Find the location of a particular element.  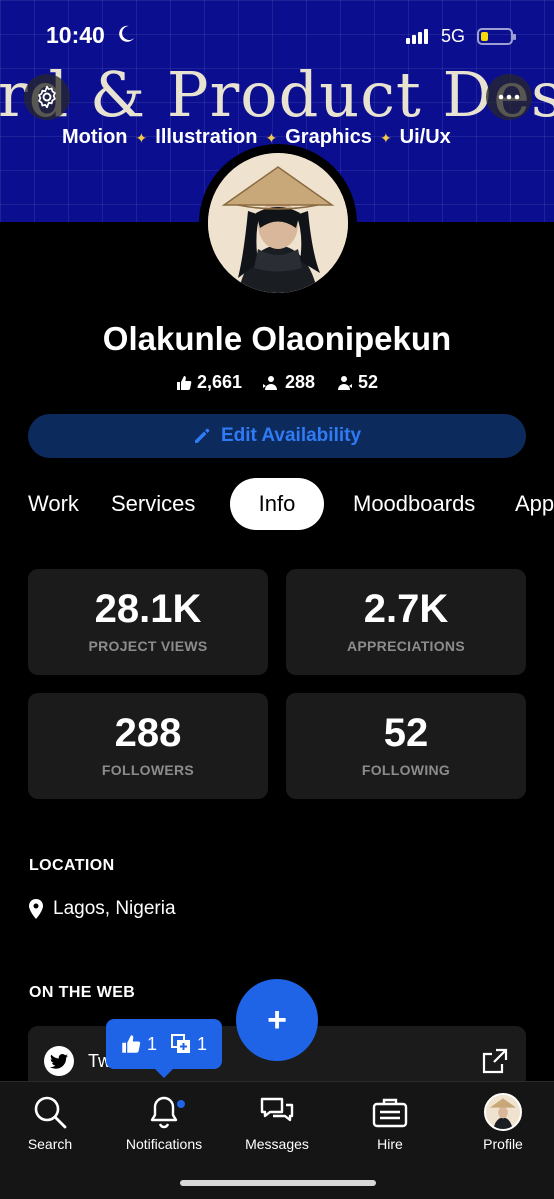

followers-count: 288 is located at coordinates (300, 382).